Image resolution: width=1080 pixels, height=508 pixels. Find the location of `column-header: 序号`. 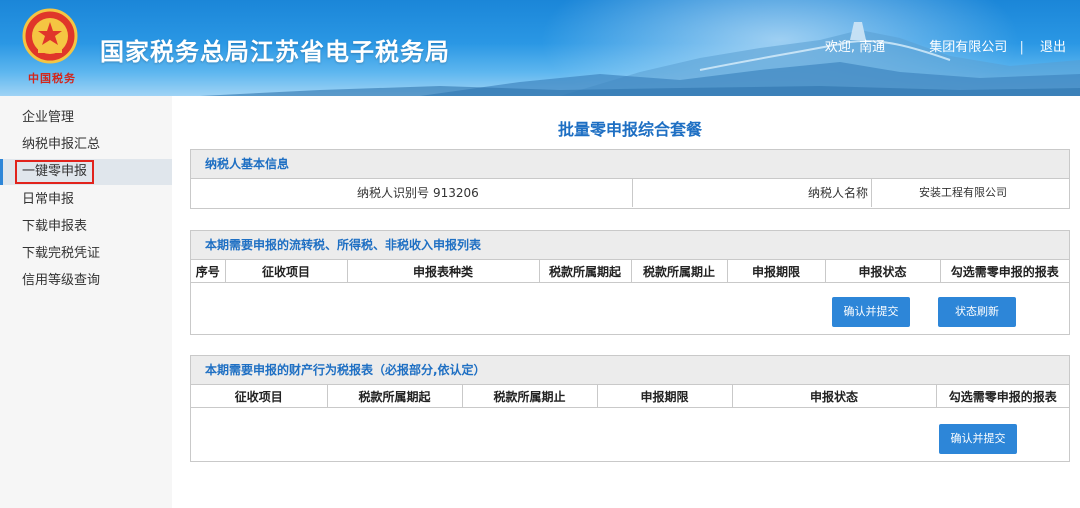

column-header: 序号 is located at coordinates (208, 271).